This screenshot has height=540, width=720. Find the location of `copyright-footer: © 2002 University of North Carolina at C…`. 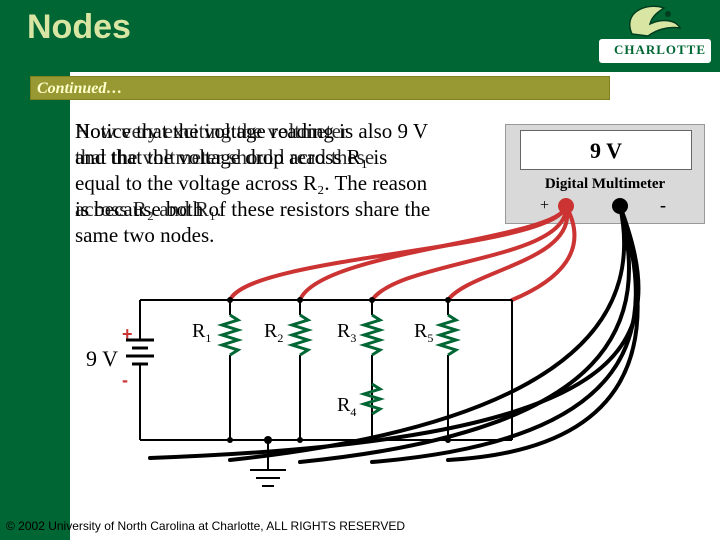

copyright-footer: © 2002 University of North Carolina at C… is located at coordinates (206, 526).